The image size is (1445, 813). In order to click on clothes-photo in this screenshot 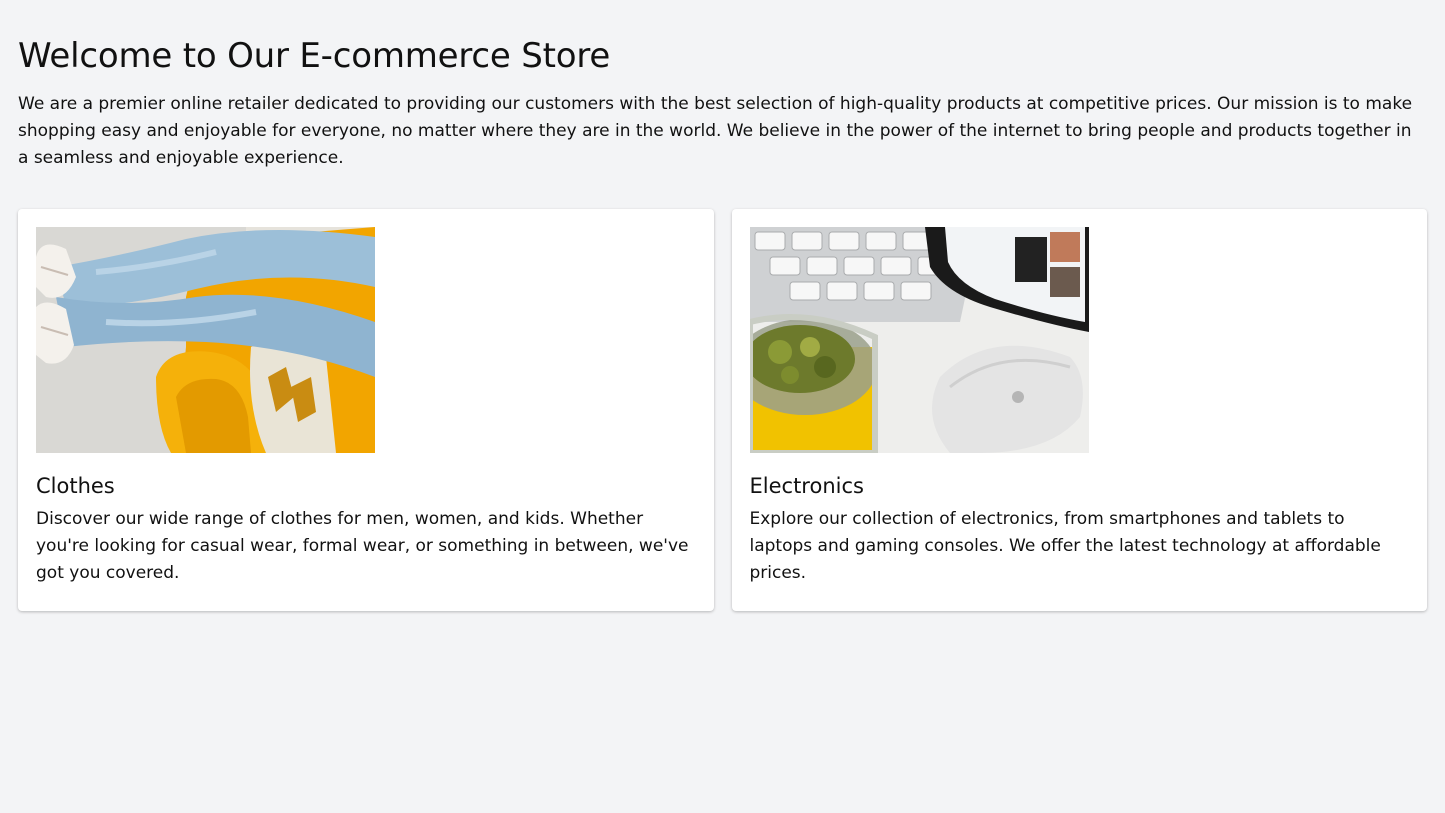, I will do `click(205, 340)`.